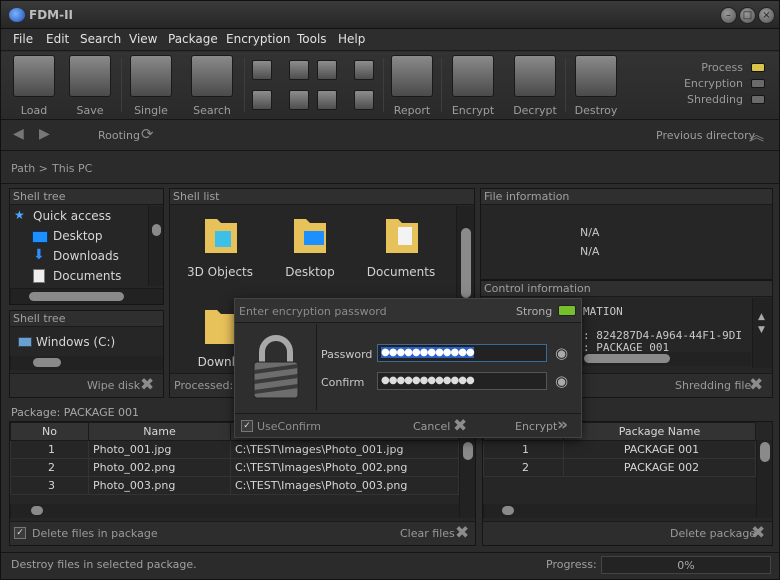 This screenshot has width=780, height=580. Describe the element at coordinates (756, 134) in the screenshot. I see `up-chevron-icon: ︽` at that location.